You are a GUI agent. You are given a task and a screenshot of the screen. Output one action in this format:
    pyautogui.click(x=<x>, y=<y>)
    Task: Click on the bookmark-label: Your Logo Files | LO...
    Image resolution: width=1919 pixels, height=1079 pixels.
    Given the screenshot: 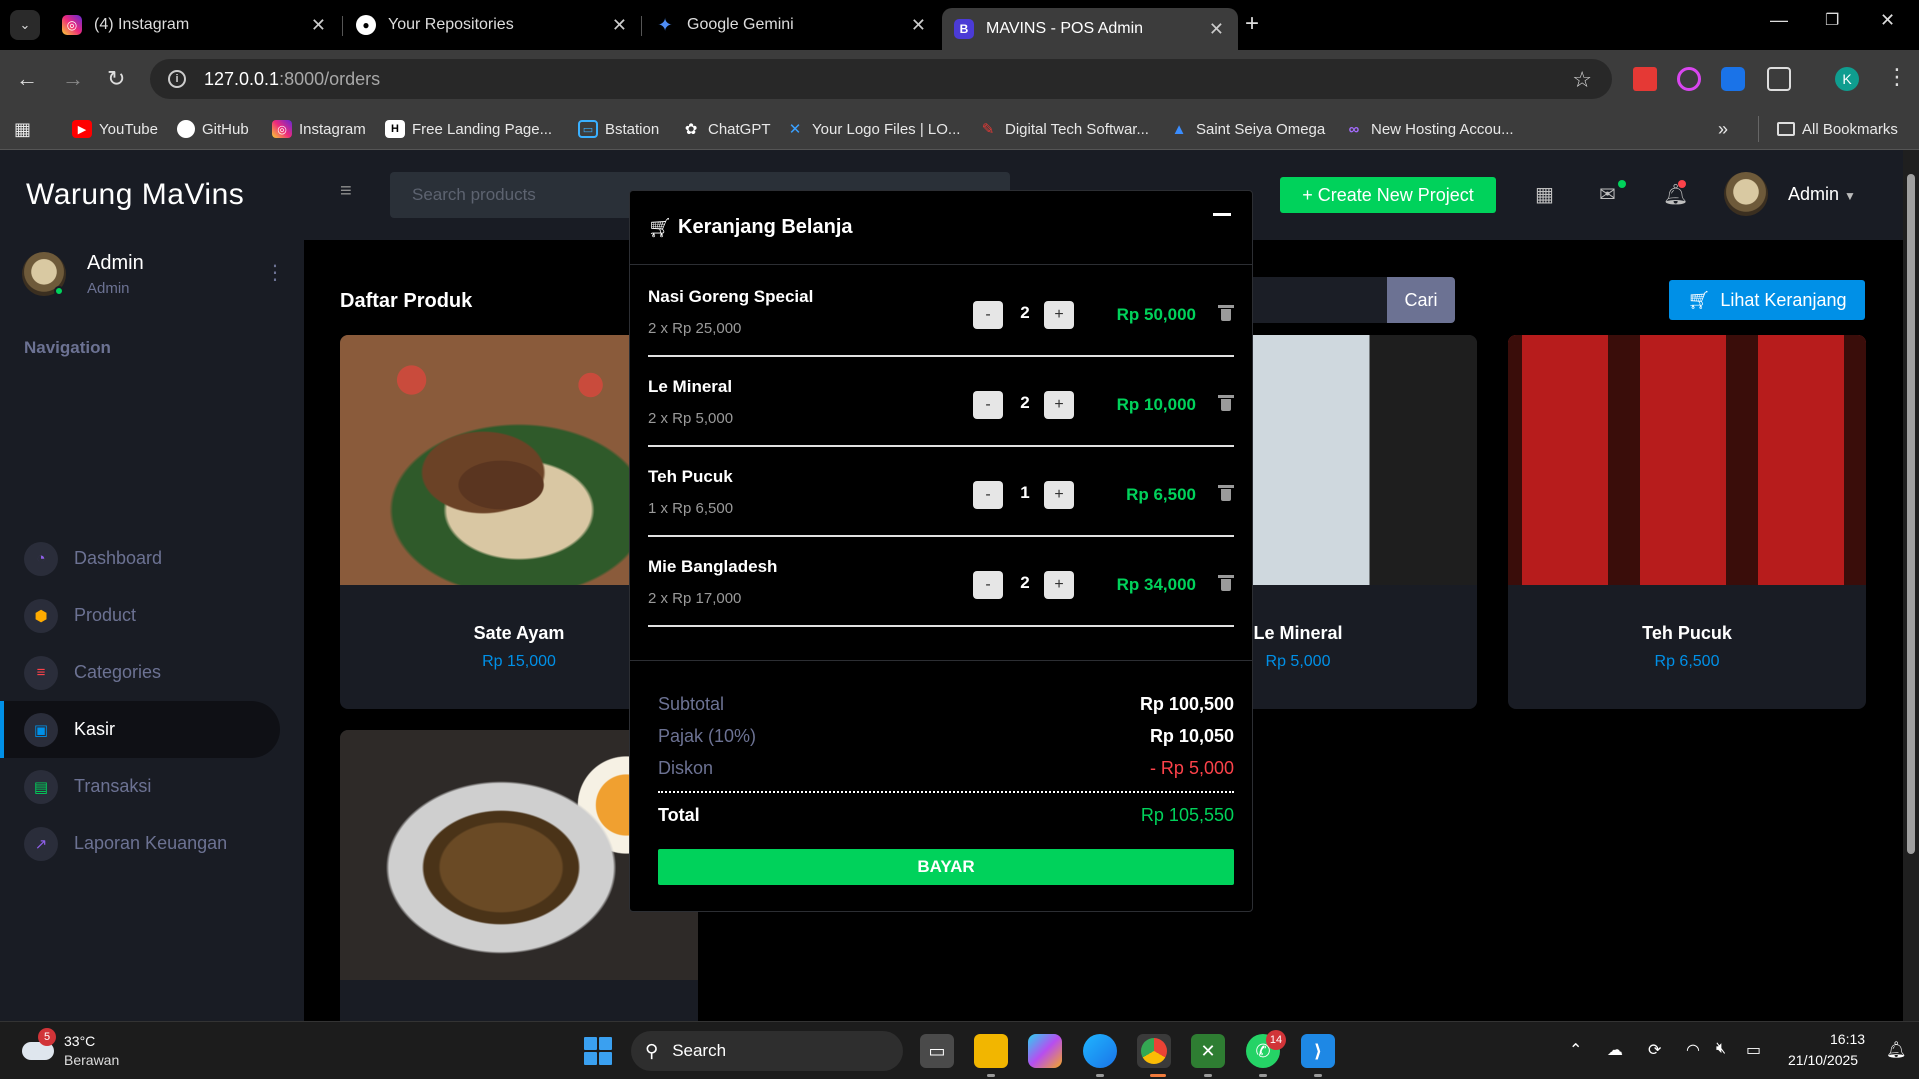 What is the action you would take?
    pyautogui.click(x=886, y=129)
    